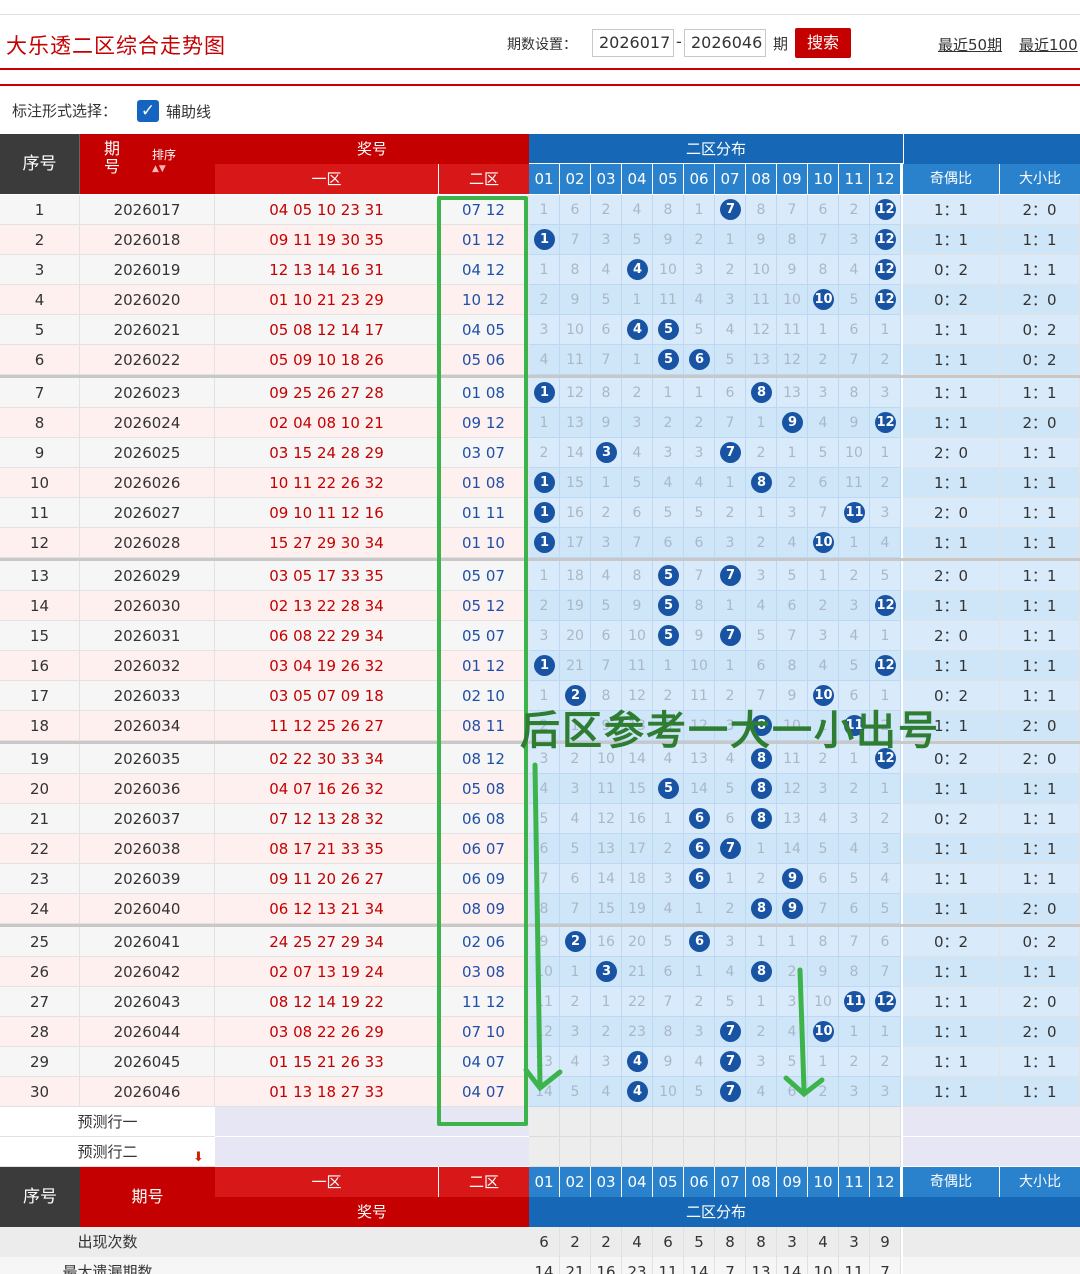 The width and height of the screenshot is (1080, 1274). Describe the element at coordinates (730, 730) in the screenshot. I see `handwritten-annotation: 后区参考一大一小出号` at that location.